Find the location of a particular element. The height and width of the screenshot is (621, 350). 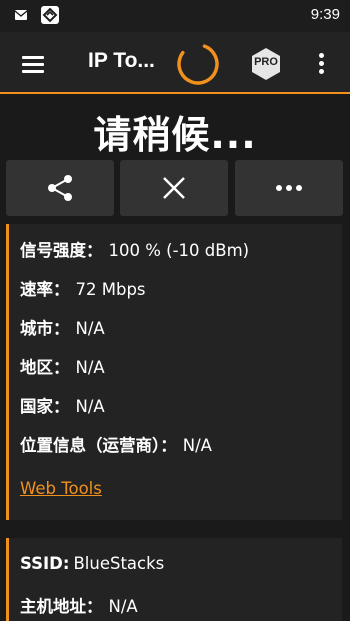

info-row-signal: 信号强度： 100 % (-10 dBm) is located at coordinates (135, 250).